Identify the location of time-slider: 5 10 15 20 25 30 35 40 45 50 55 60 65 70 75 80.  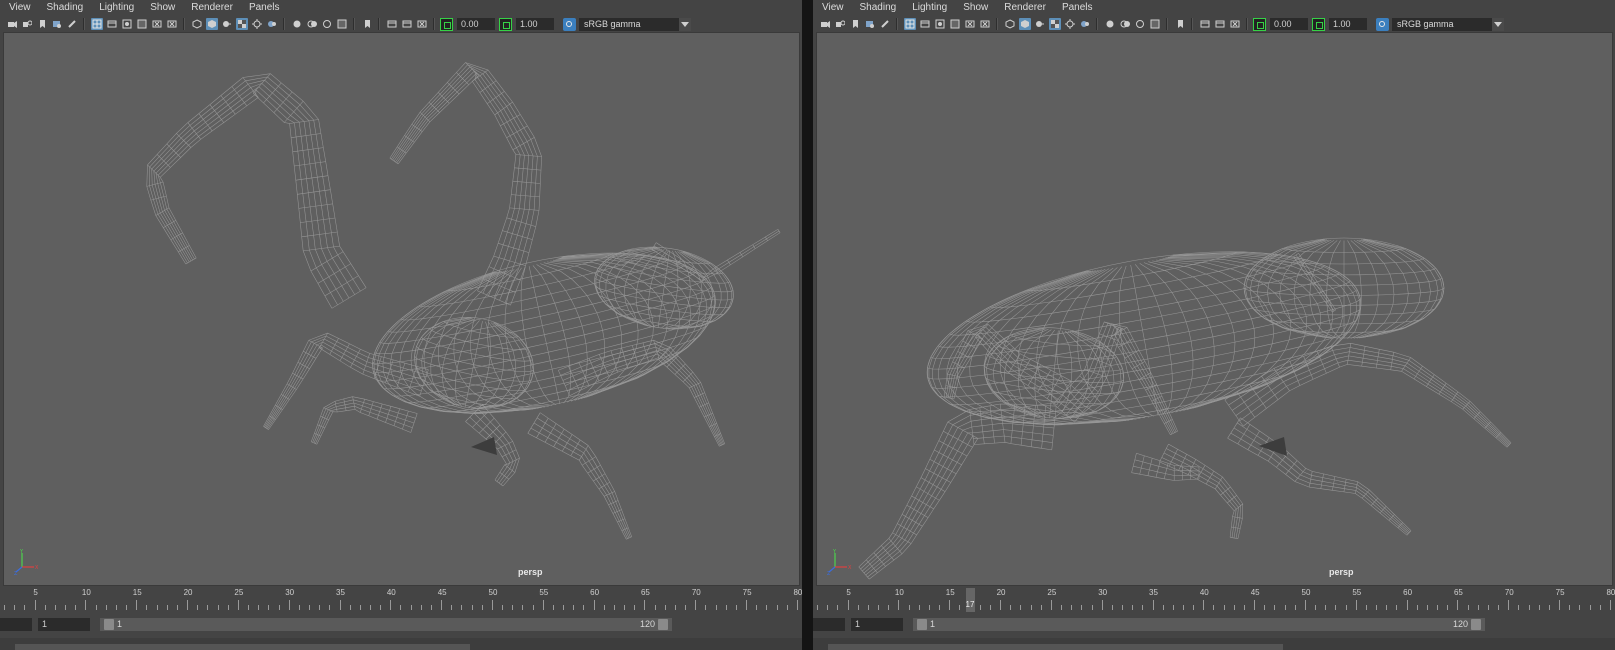
(401, 601).